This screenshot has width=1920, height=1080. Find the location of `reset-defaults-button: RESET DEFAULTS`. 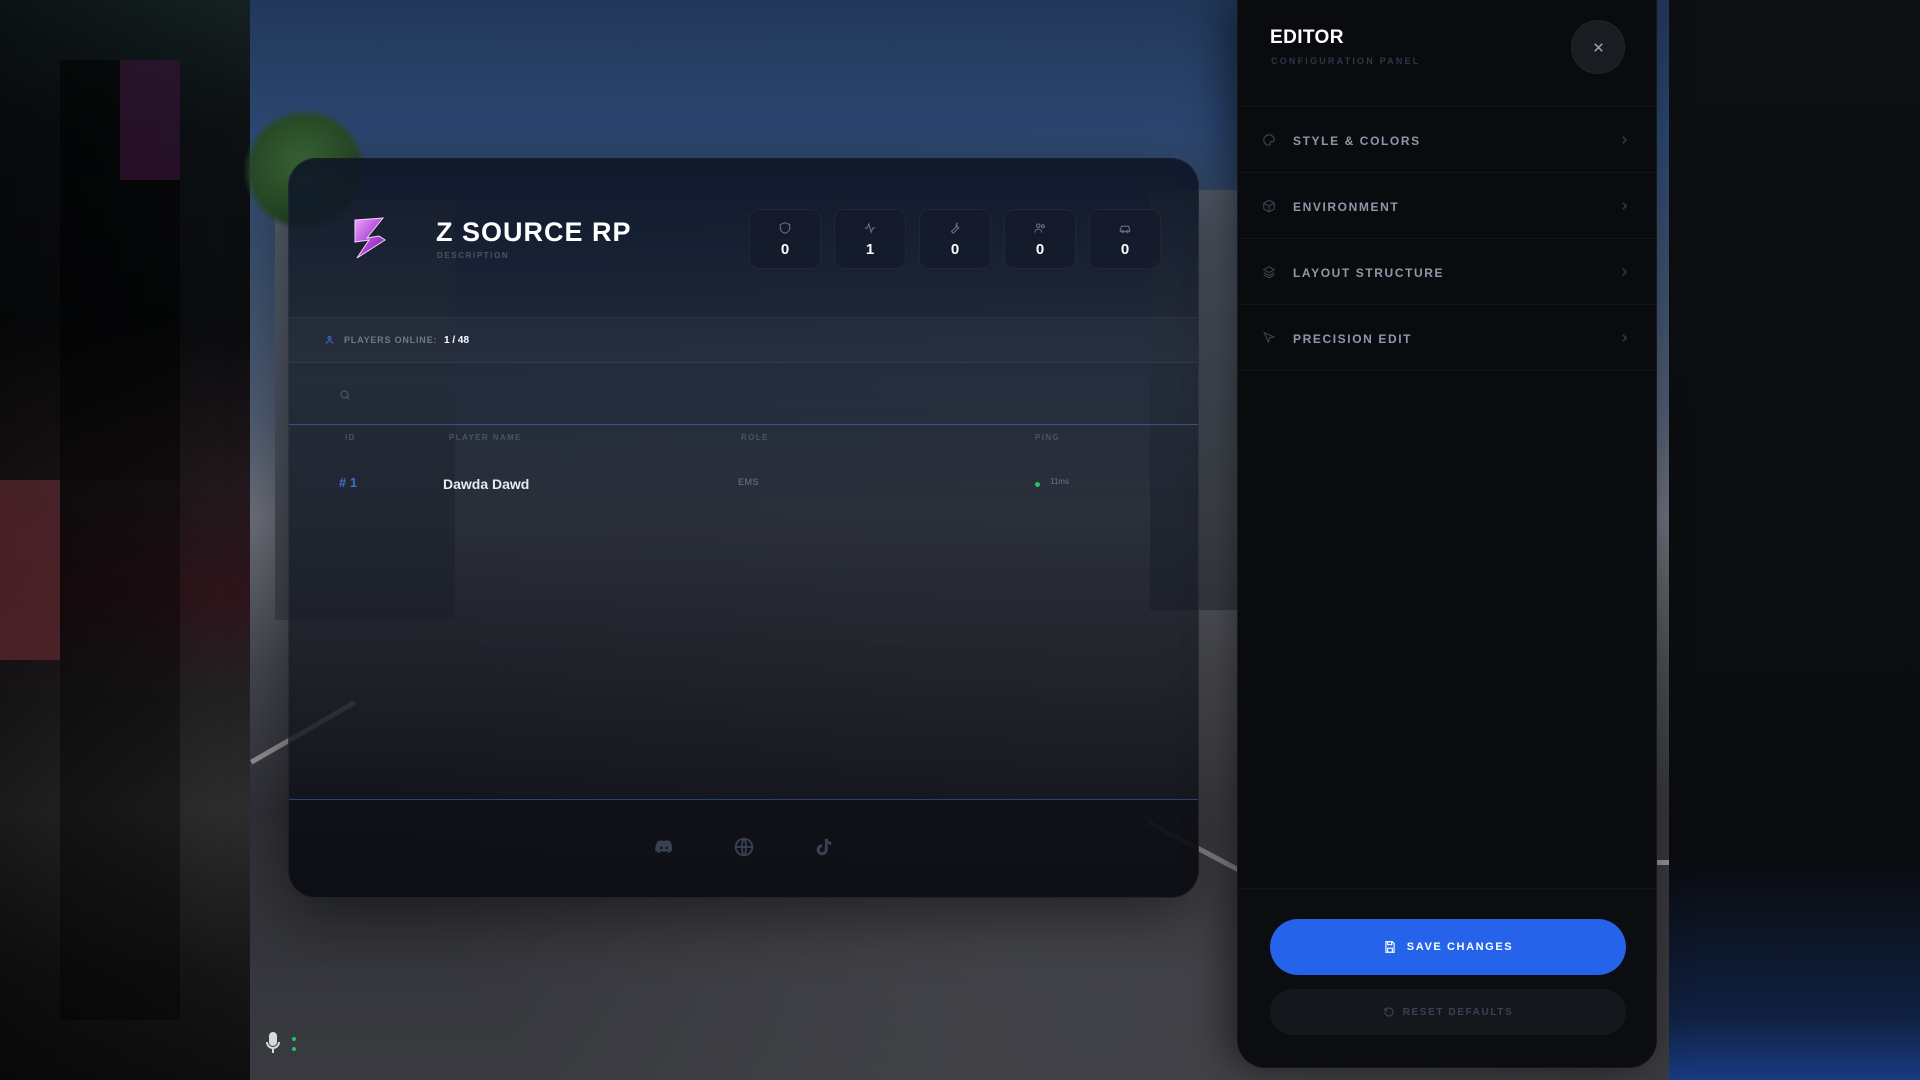

reset-defaults-button: RESET DEFAULTS is located at coordinates (1448, 1012).